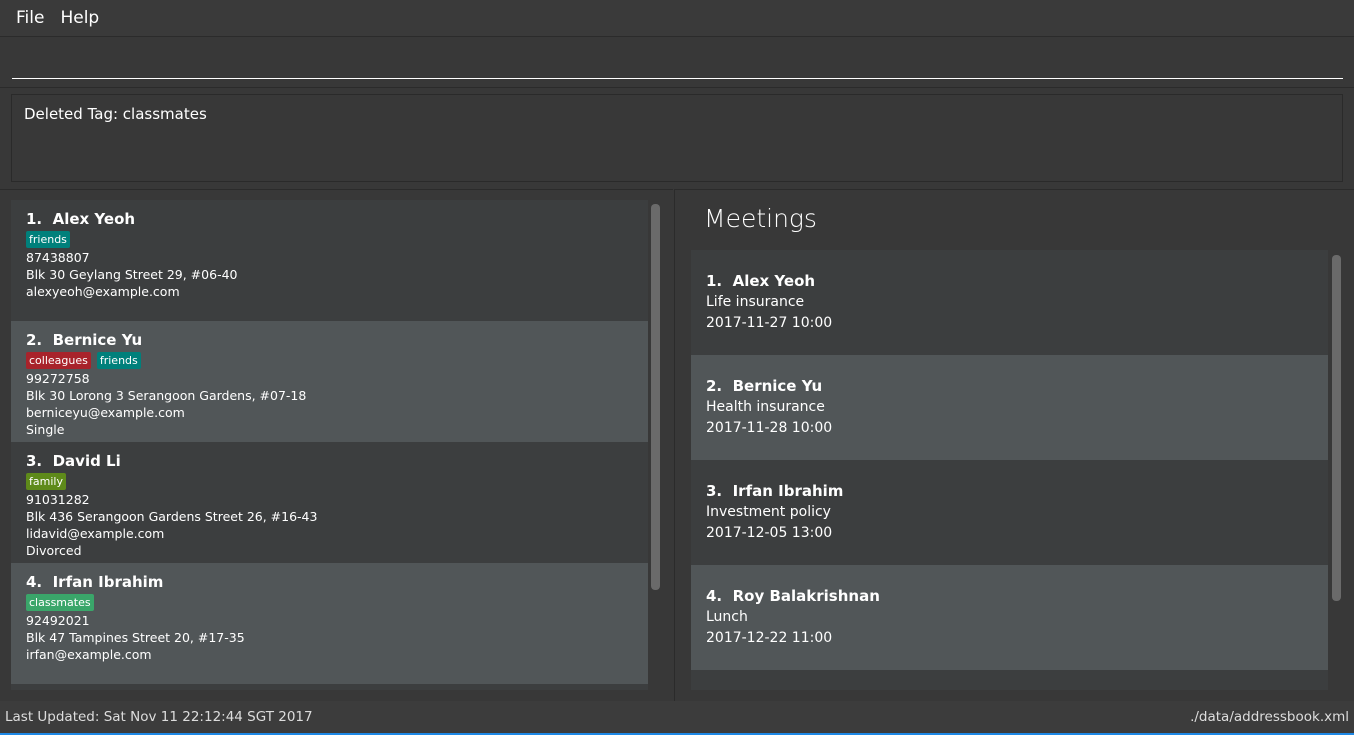 The height and width of the screenshot is (735, 1354). I want to click on save-location: ./data/addressbook.xml, so click(1269, 717).